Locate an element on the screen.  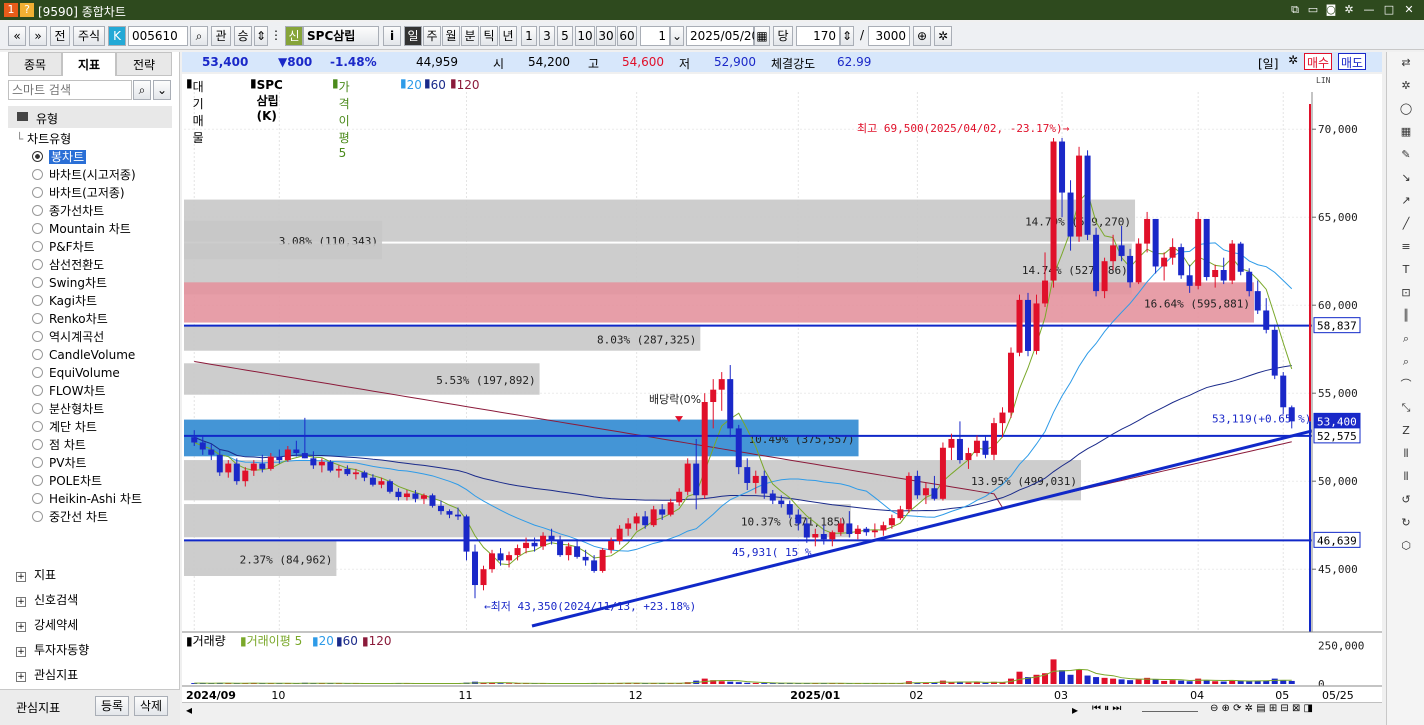
chart-type-option: 바차트(고저종) is located at coordinates (78, 193).